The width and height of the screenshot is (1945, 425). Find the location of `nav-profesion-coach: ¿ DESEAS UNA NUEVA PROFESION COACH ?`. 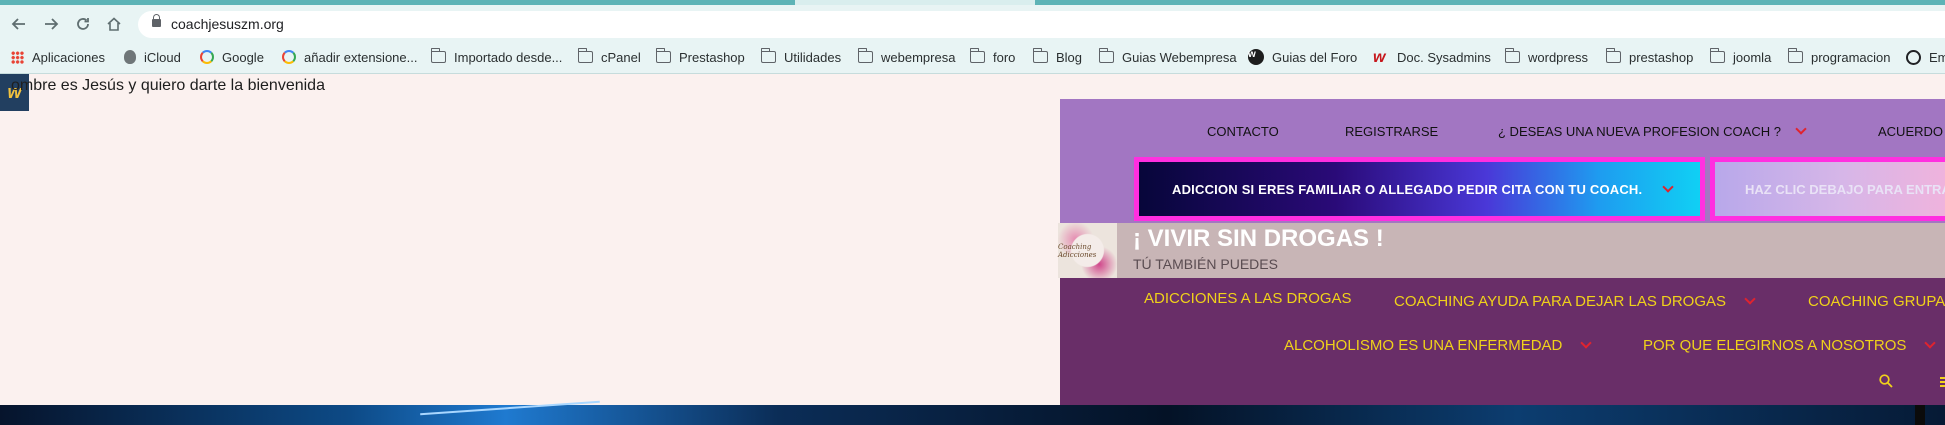

nav-profesion-coach: ¿ DESEAS UNA NUEVA PROFESION COACH ? is located at coordinates (1652, 131).